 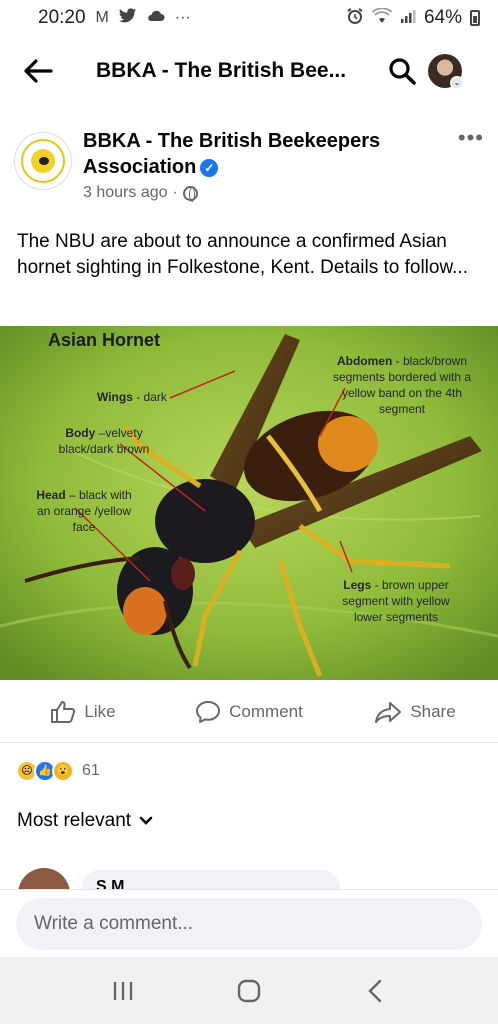 I want to click on back-button, so click(x=38, y=71).